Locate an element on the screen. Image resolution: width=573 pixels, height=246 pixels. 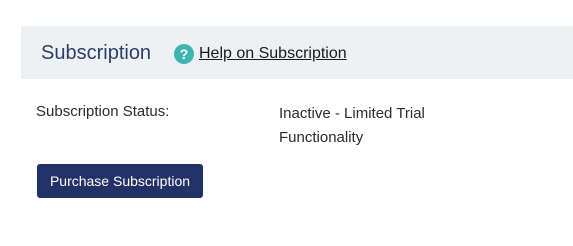
question-circle-icon: ? is located at coordinates (184, 54).